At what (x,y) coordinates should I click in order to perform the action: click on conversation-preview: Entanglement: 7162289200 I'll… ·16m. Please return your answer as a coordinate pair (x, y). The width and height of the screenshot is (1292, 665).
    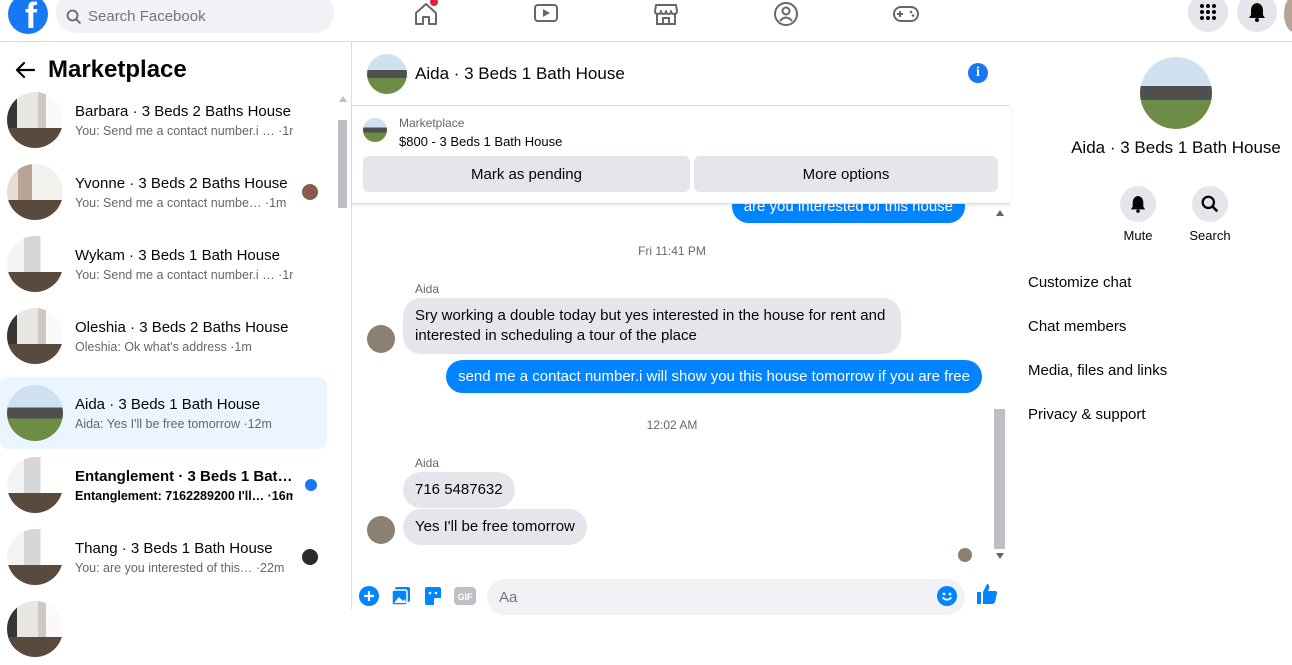
    Looking at the image, I should click on (184, 495).